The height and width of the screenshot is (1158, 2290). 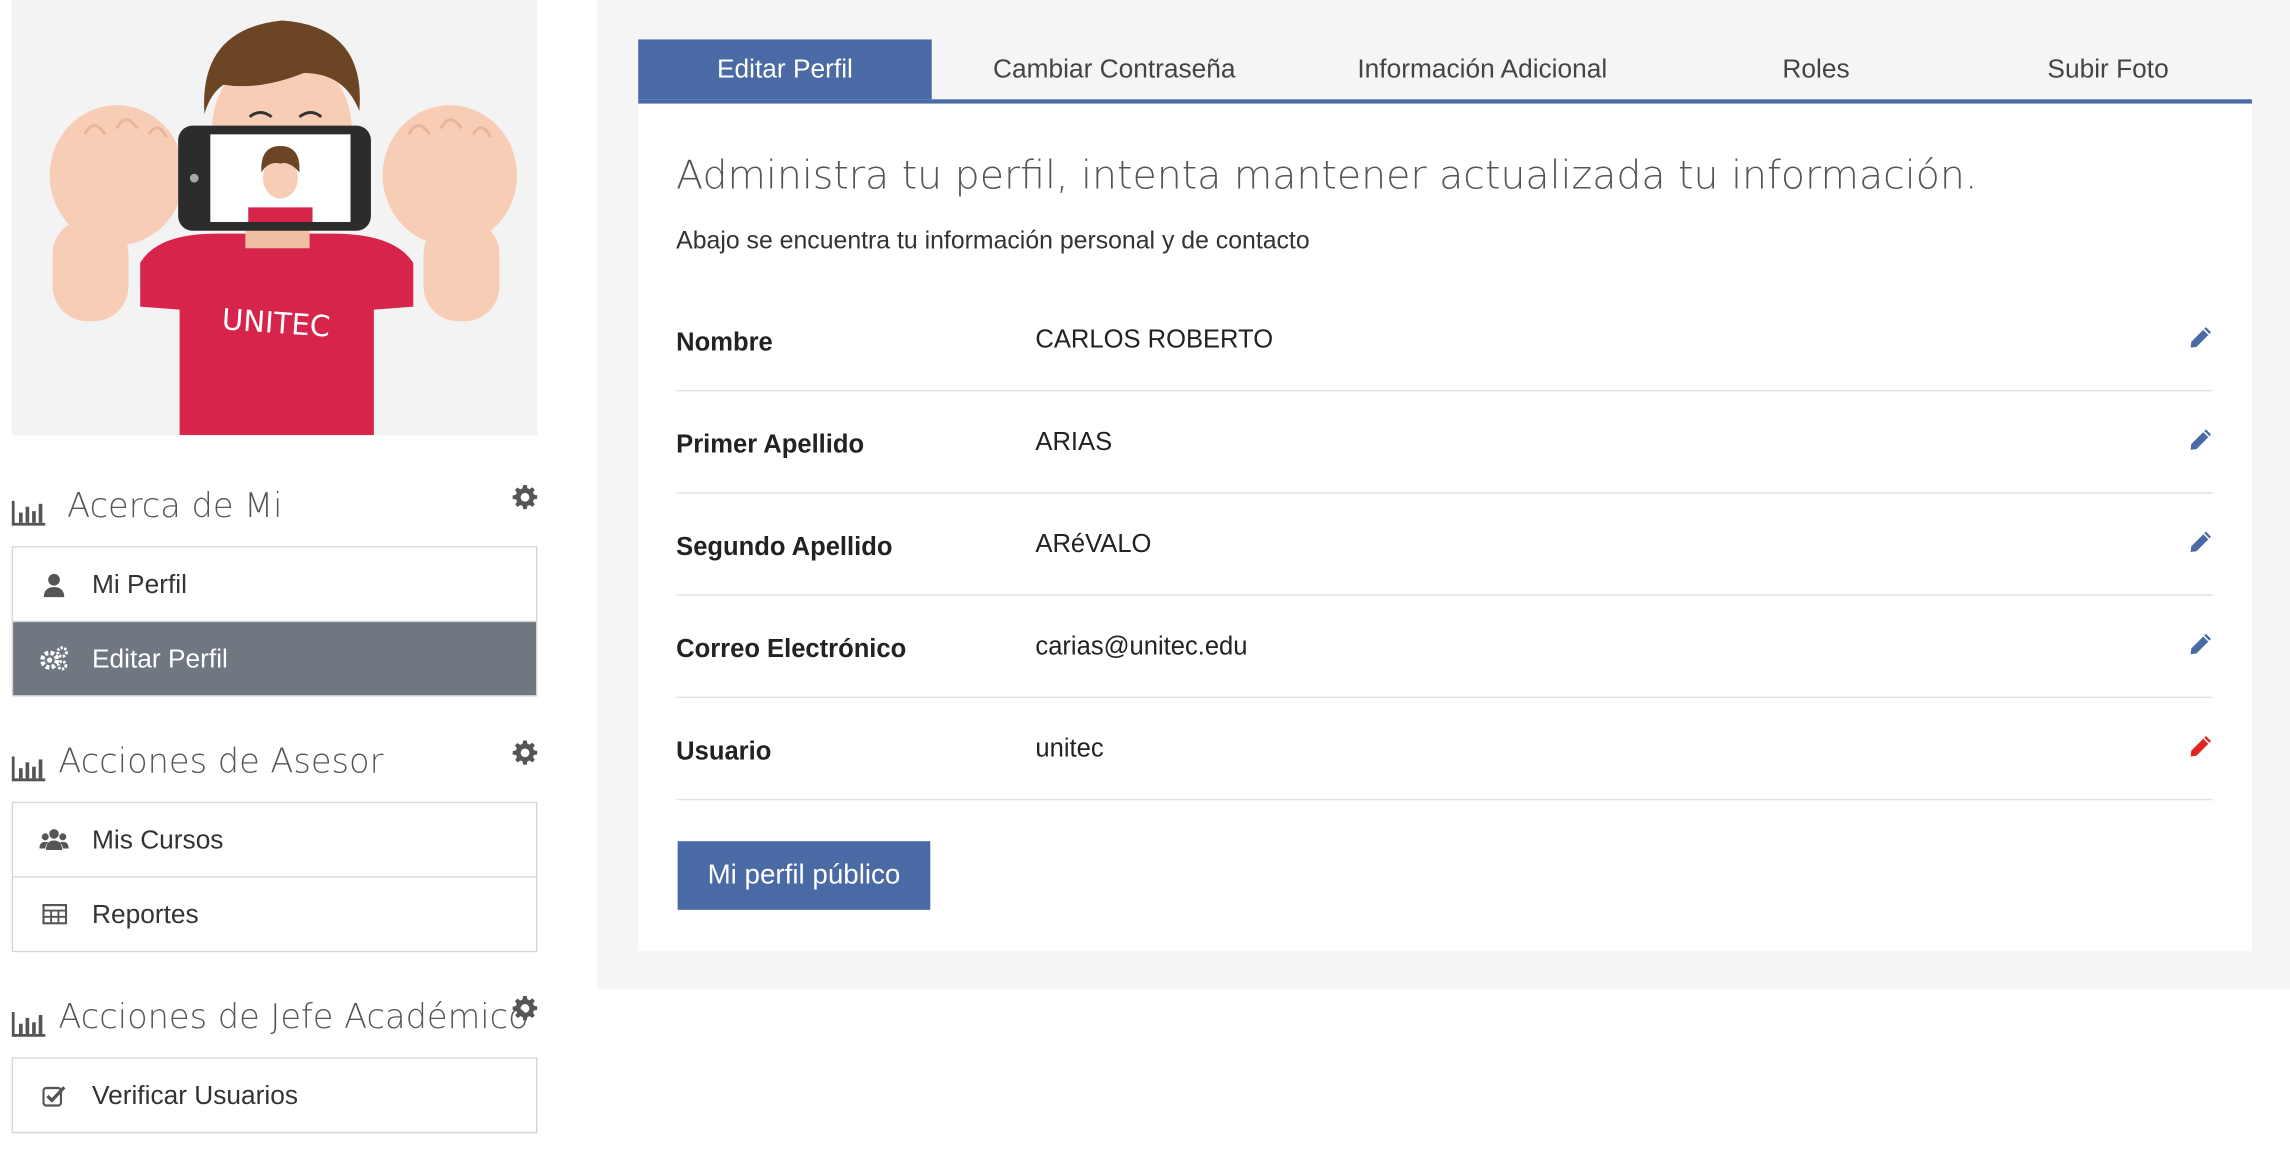 What do you see at coordinates (1444, 442) in the screenshot?
I see `field-row-primer-apellido: Primer Apellido ARIAS` at bounding box center [1444, 442].